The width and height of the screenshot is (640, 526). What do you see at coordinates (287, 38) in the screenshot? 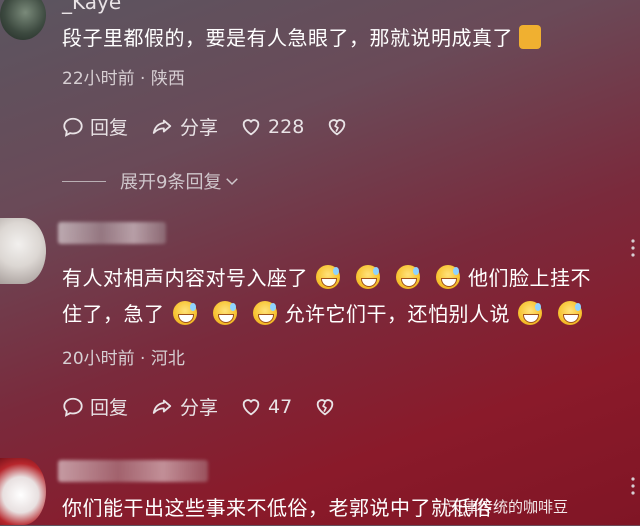
I see `comment-text-content: 段子里都假的，要是有人急眼了，那就说明成真了` at bounding box center [287, 38].